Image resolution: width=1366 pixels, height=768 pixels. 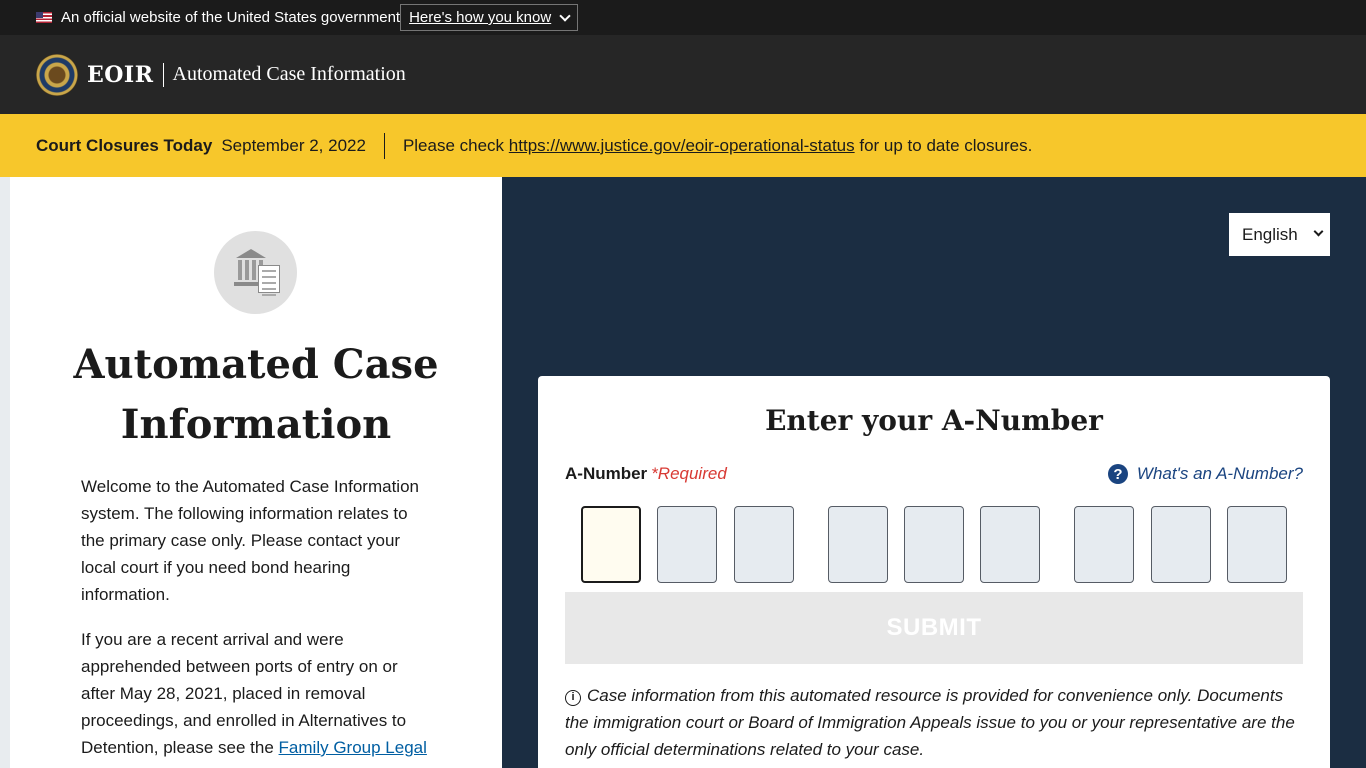 What do you see at coordinates (1117, 474) in the screenshot?
I see `question-icon: ?` at bounding box center [1117, 474].